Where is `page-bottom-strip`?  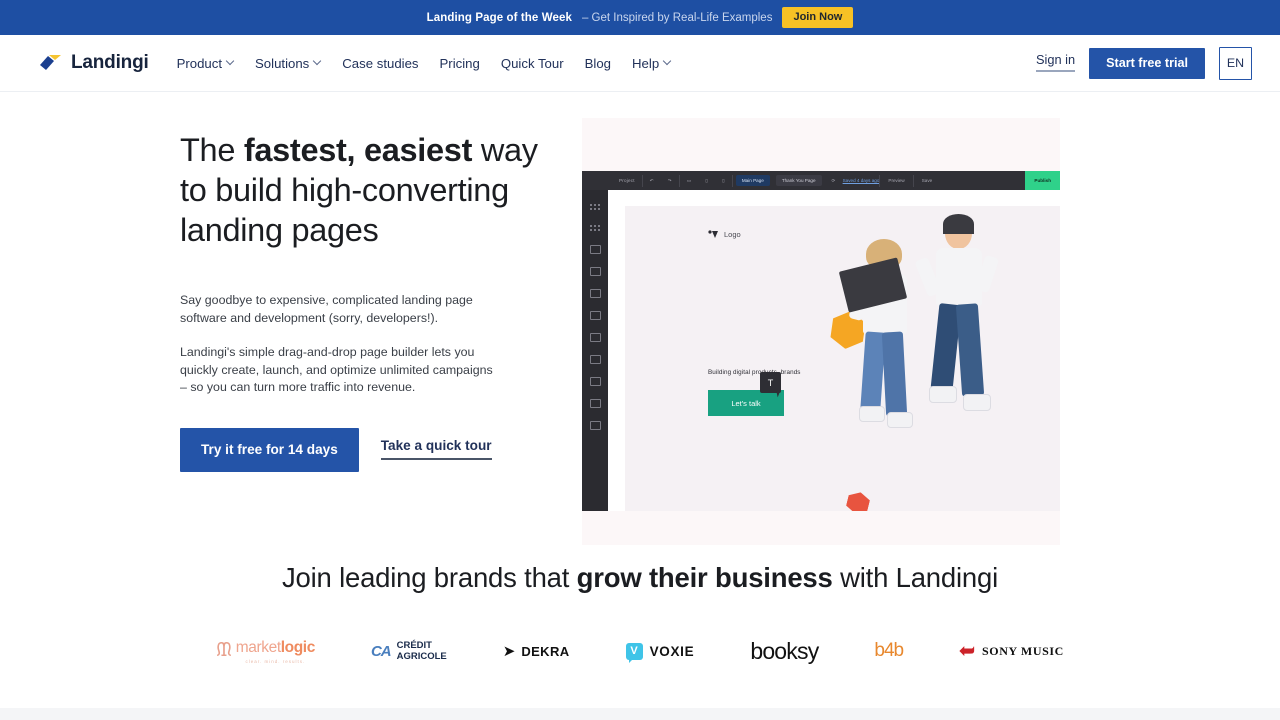 page-bottom-strip is located at coordinates (640, 714).